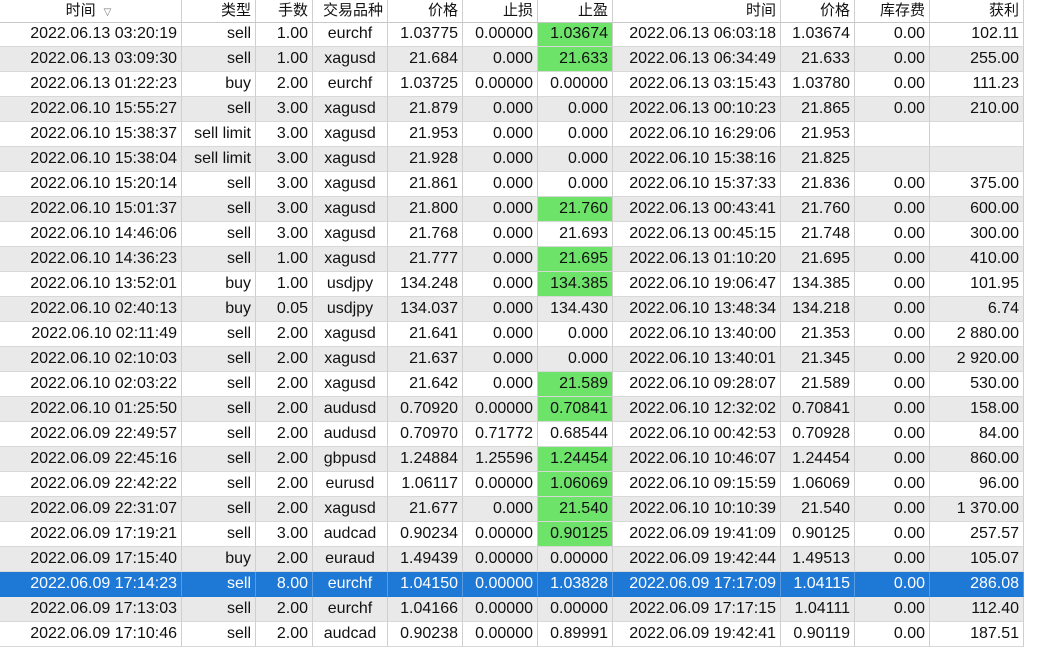 The width and height of the screenshot is (1045, 662). Describe the element at coordinates (425, 209) in the screenshot. I see `cell-open-price: 21.800` at that location.